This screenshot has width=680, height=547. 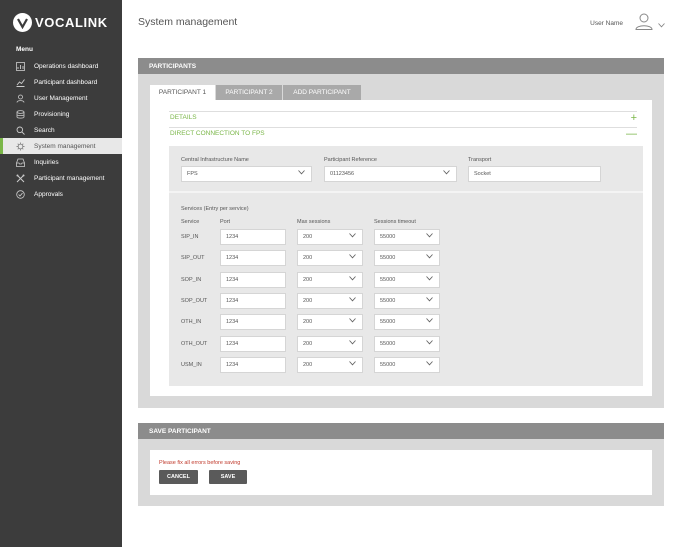 I want to click on user-menu: User Name, so click(x=627, y=23).